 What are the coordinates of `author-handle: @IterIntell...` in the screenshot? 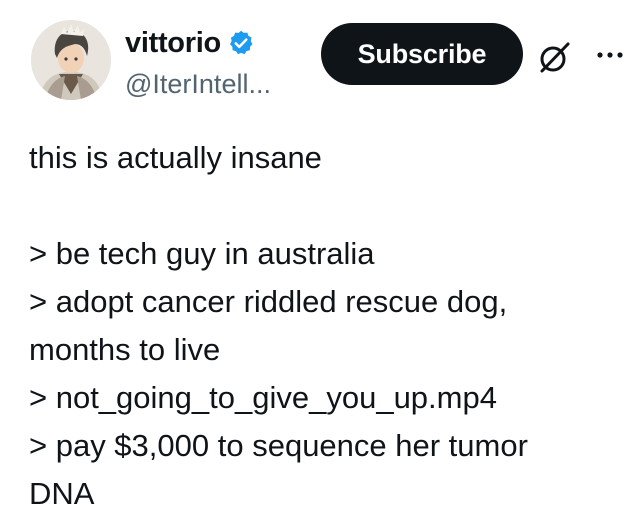 It's located at (198, 84).